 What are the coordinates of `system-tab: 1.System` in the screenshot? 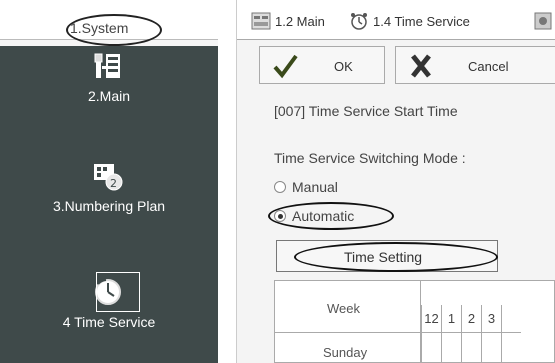 It's located at (109, 23).